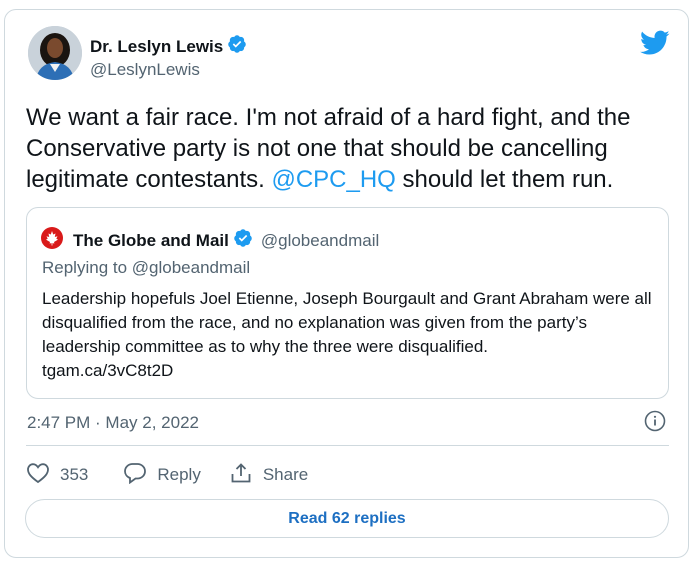 The image size is (695, 564). I want to click on quoted-handle: @globeandmail, so click(320, 241).